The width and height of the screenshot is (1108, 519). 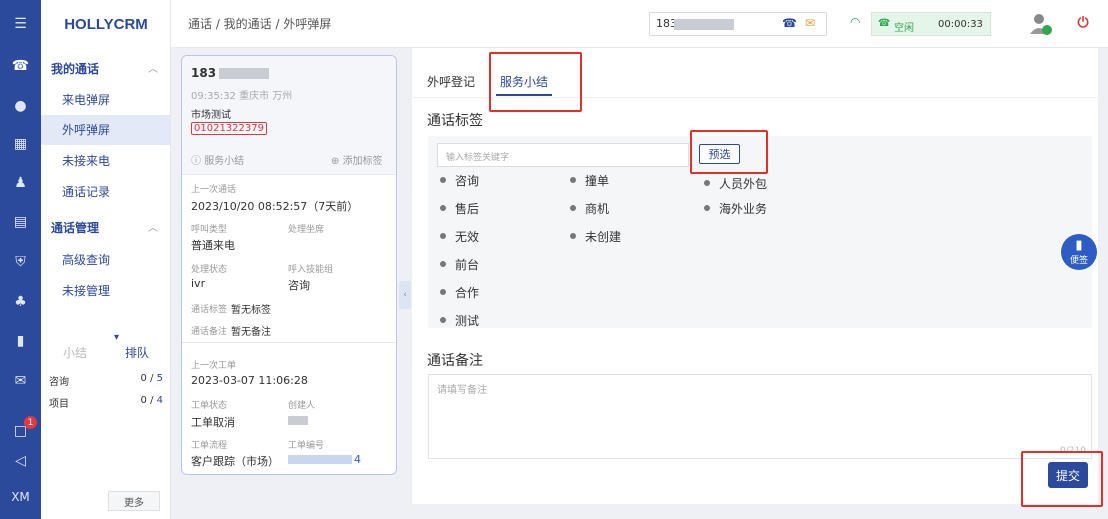 What do you see at coordinates (320, 459) in the screenshot?
I see `masked-order-number` at bounding box center [320, 459].